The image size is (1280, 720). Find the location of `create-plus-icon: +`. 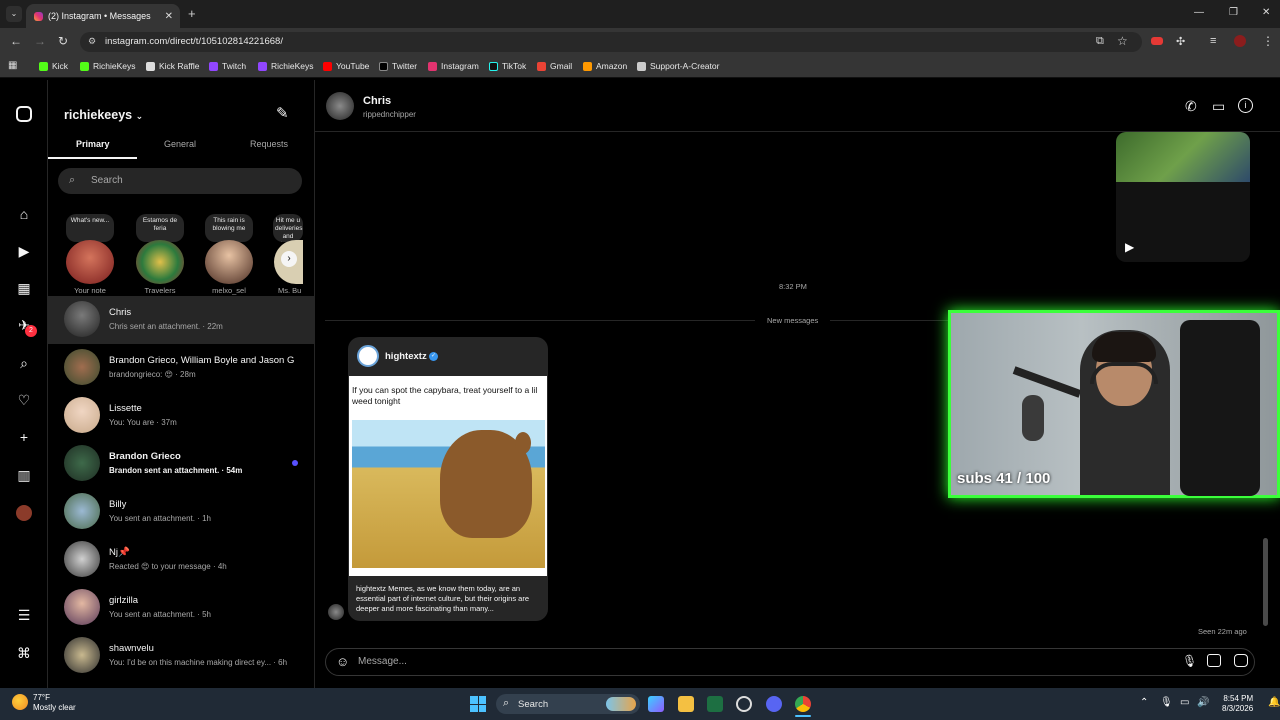

create-plus-icon: + is located at coordinates (24, 437).